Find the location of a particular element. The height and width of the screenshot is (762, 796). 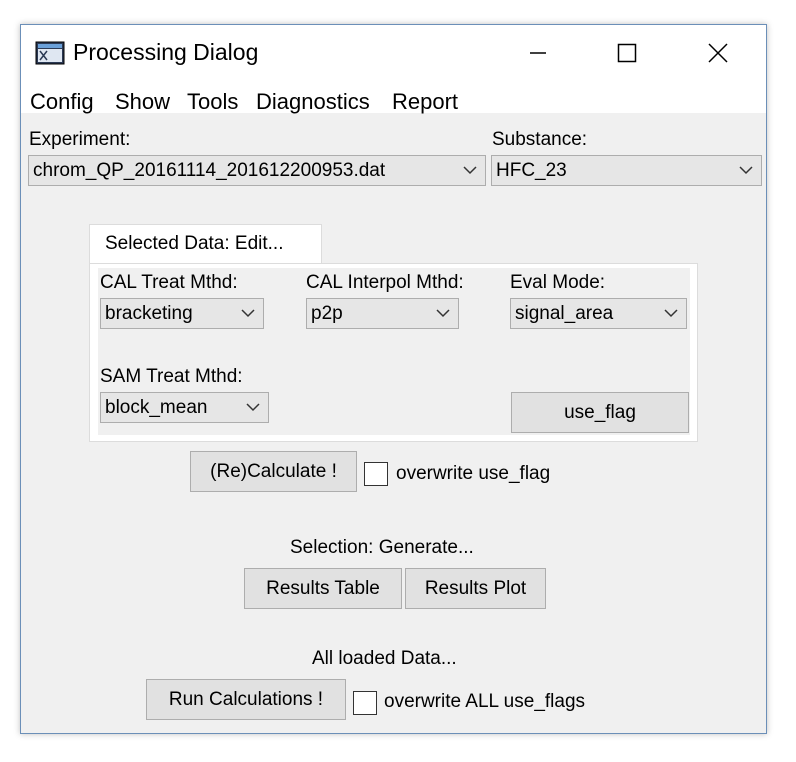

sam-treat-label: SAM Treat Mthd: is located at coordinates (171, 376).